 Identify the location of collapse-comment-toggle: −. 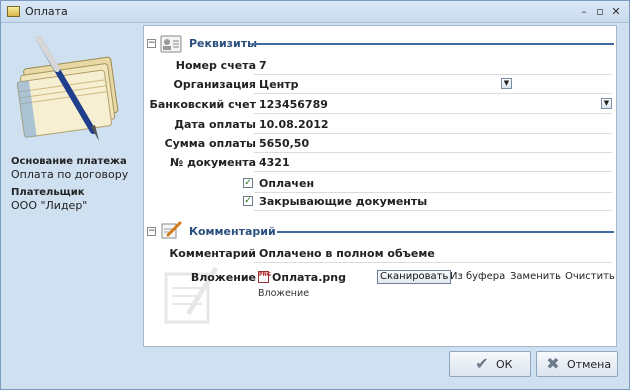
(151, 231).